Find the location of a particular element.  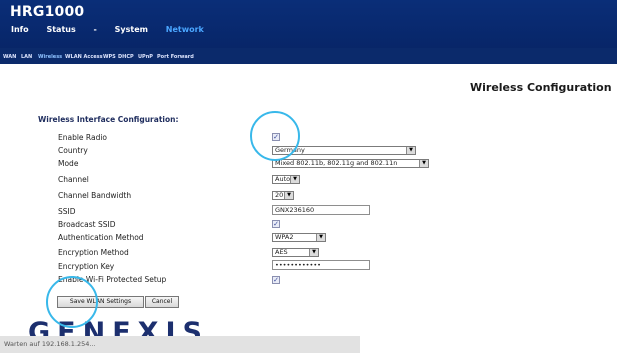

nav-network: Network is located at coordinates (185, 29).